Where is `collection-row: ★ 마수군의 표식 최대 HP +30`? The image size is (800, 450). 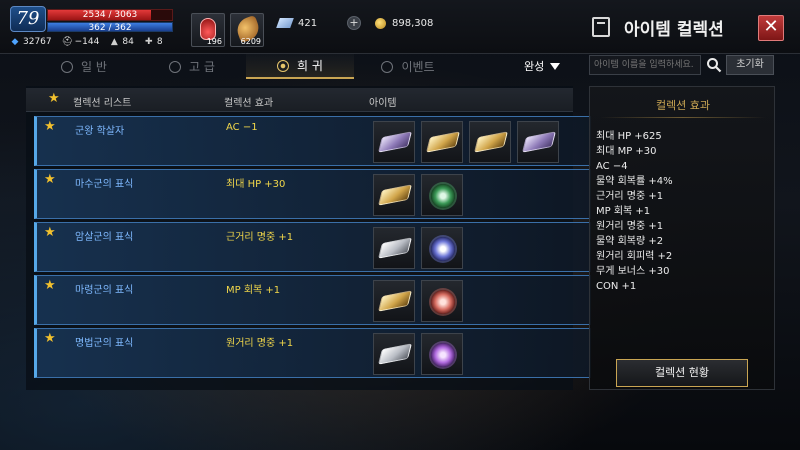
collection-row: ★ 마수군의 표식 최대 HP +30 is located at coordinates (312, 194).